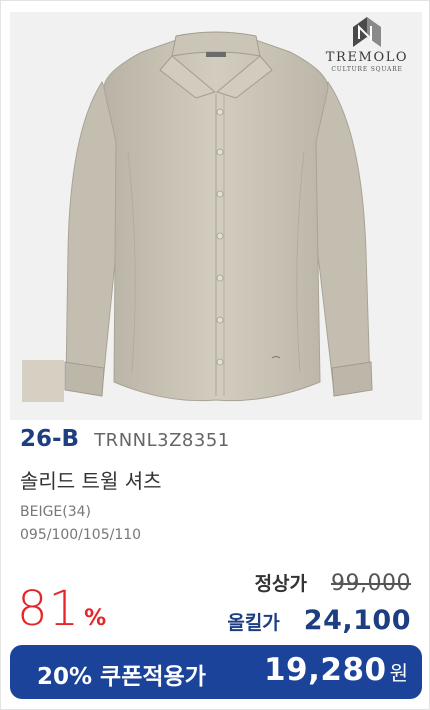 The height and width of the screenshot is (710, 430). I want to click on color-swatch, so click(43, 381).